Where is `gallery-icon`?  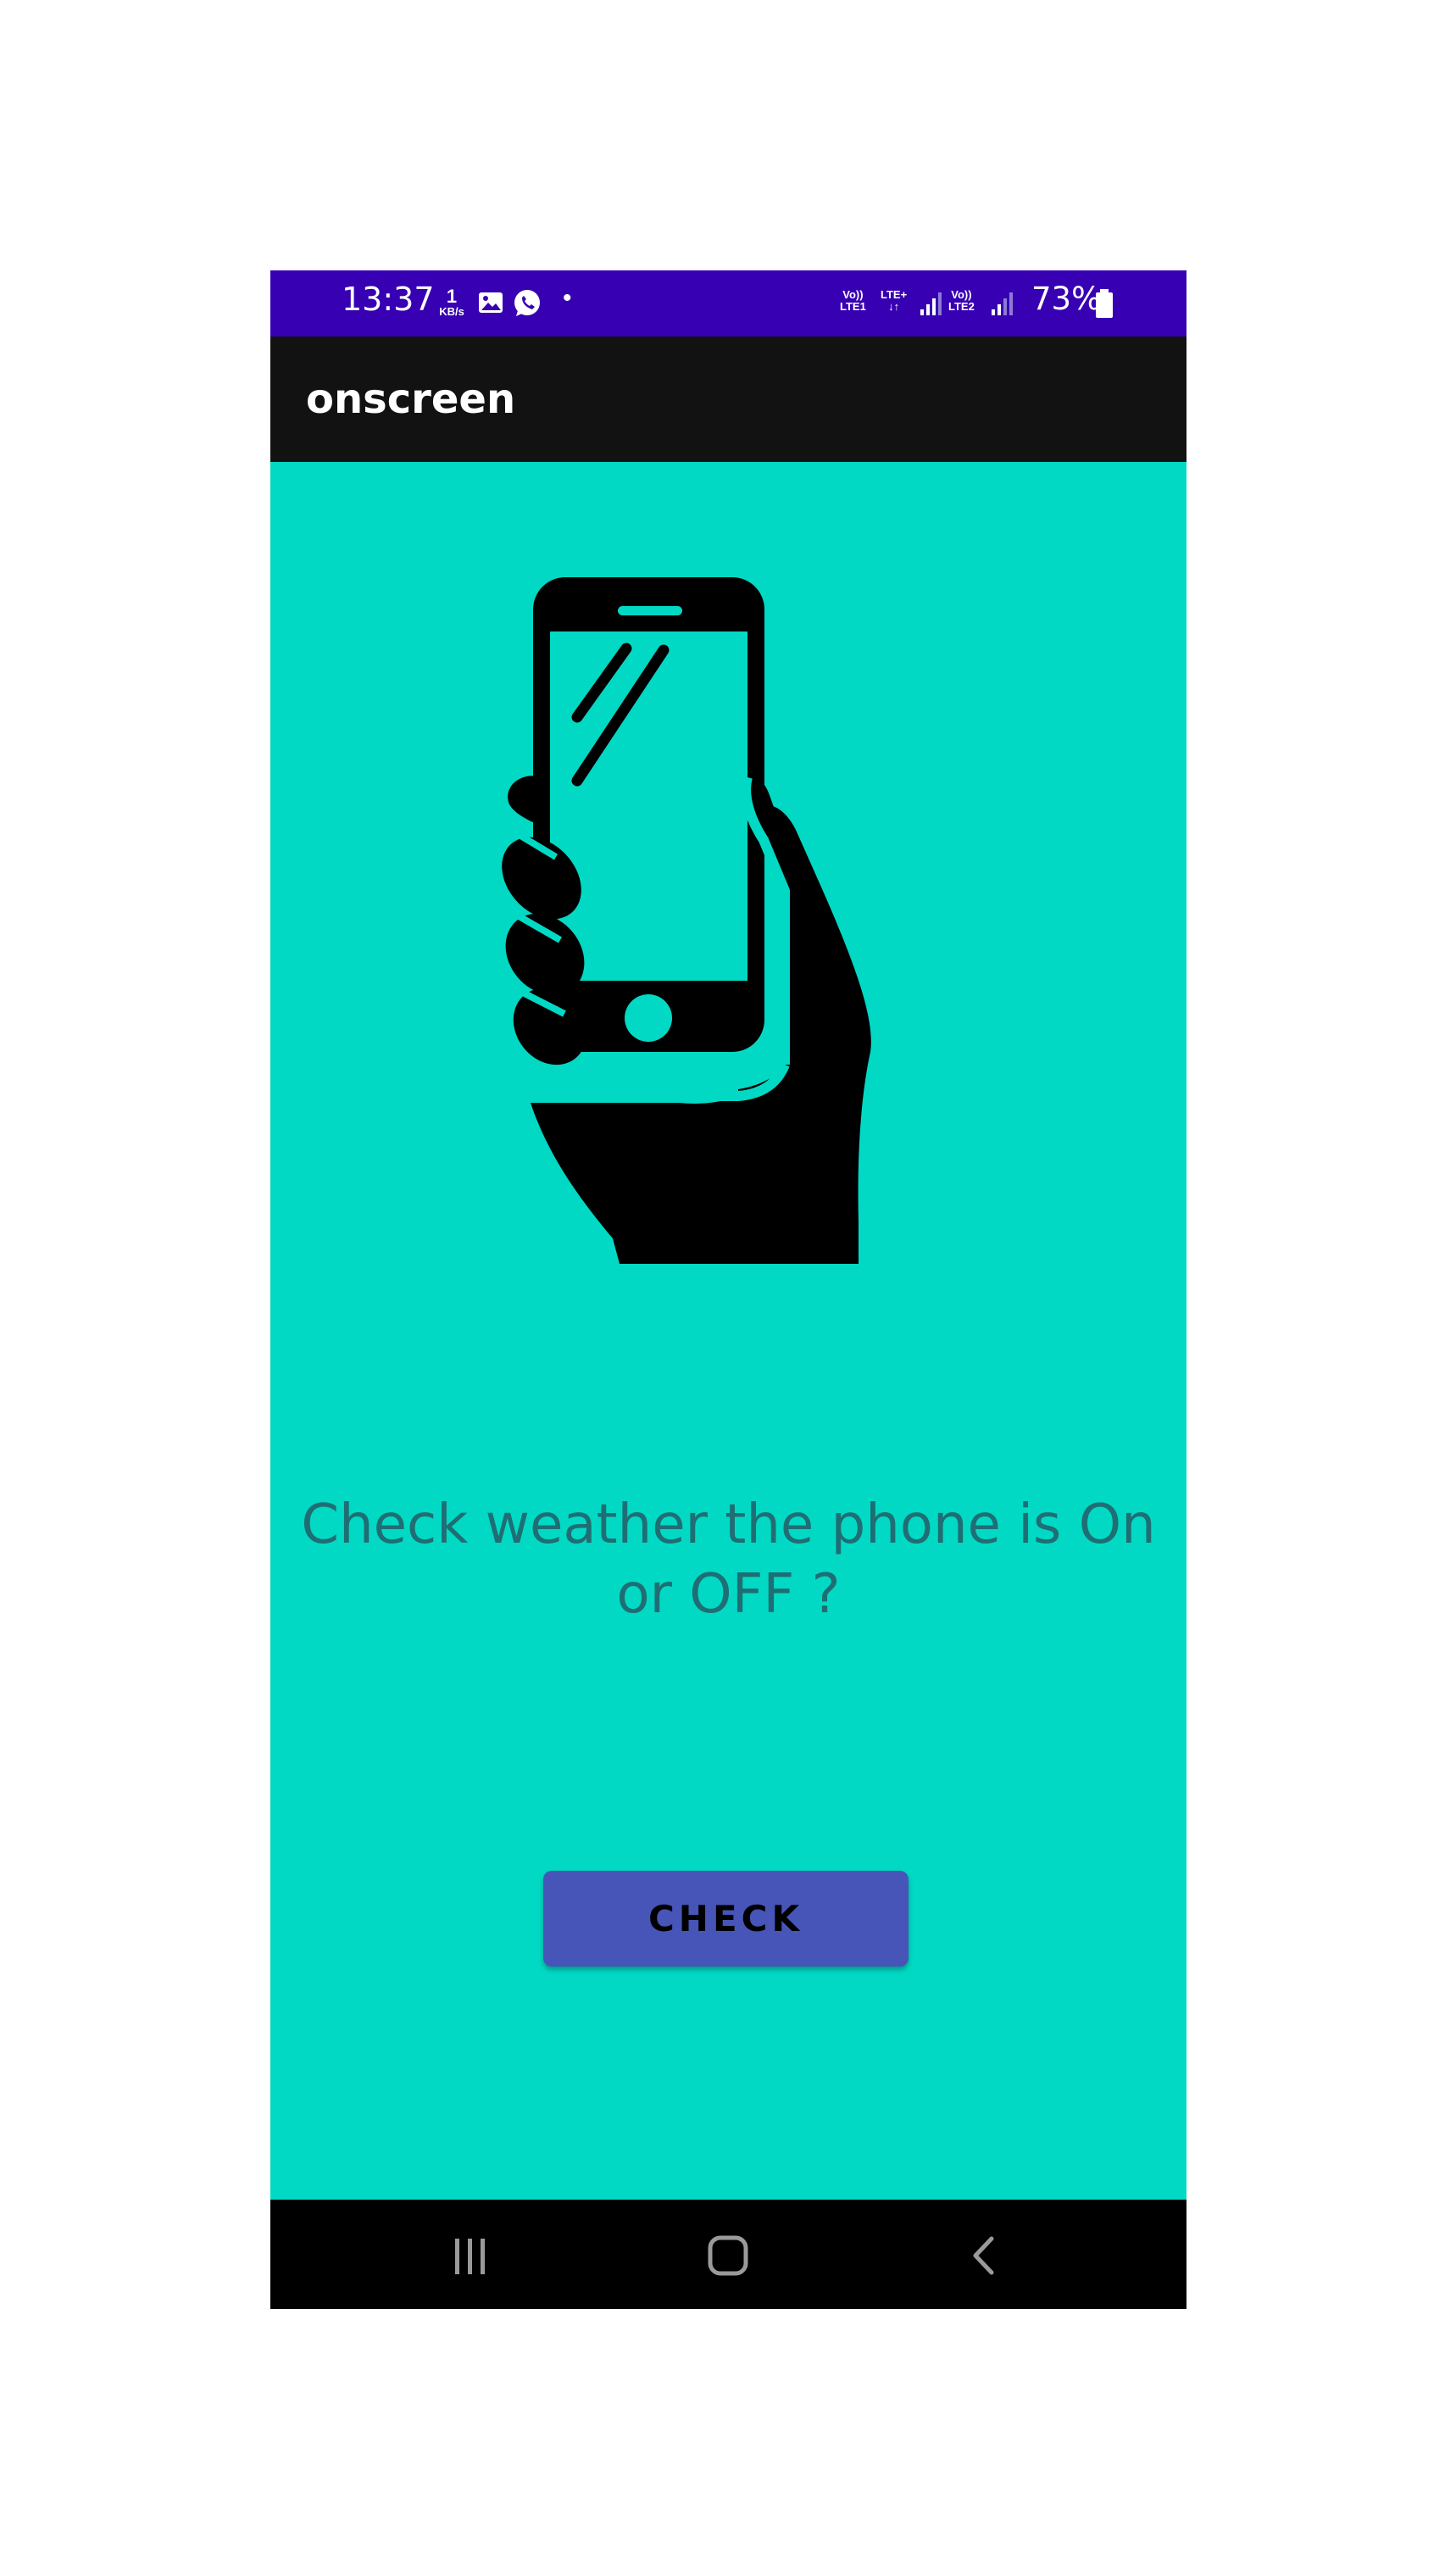
gallery-icon is located at coordinates (491, 304).